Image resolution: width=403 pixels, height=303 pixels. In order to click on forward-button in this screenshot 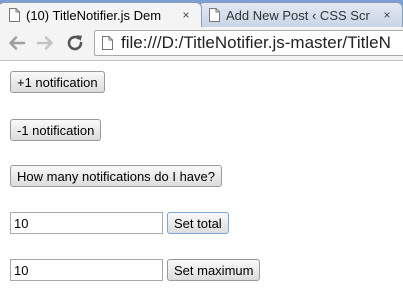, I will do `click(45, 43)`.